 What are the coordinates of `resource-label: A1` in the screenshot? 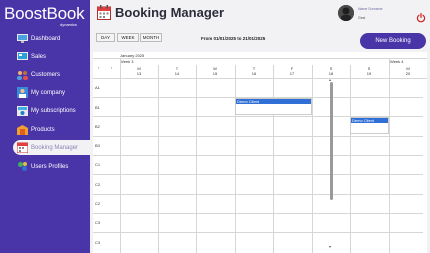 It's located at (97, 87).